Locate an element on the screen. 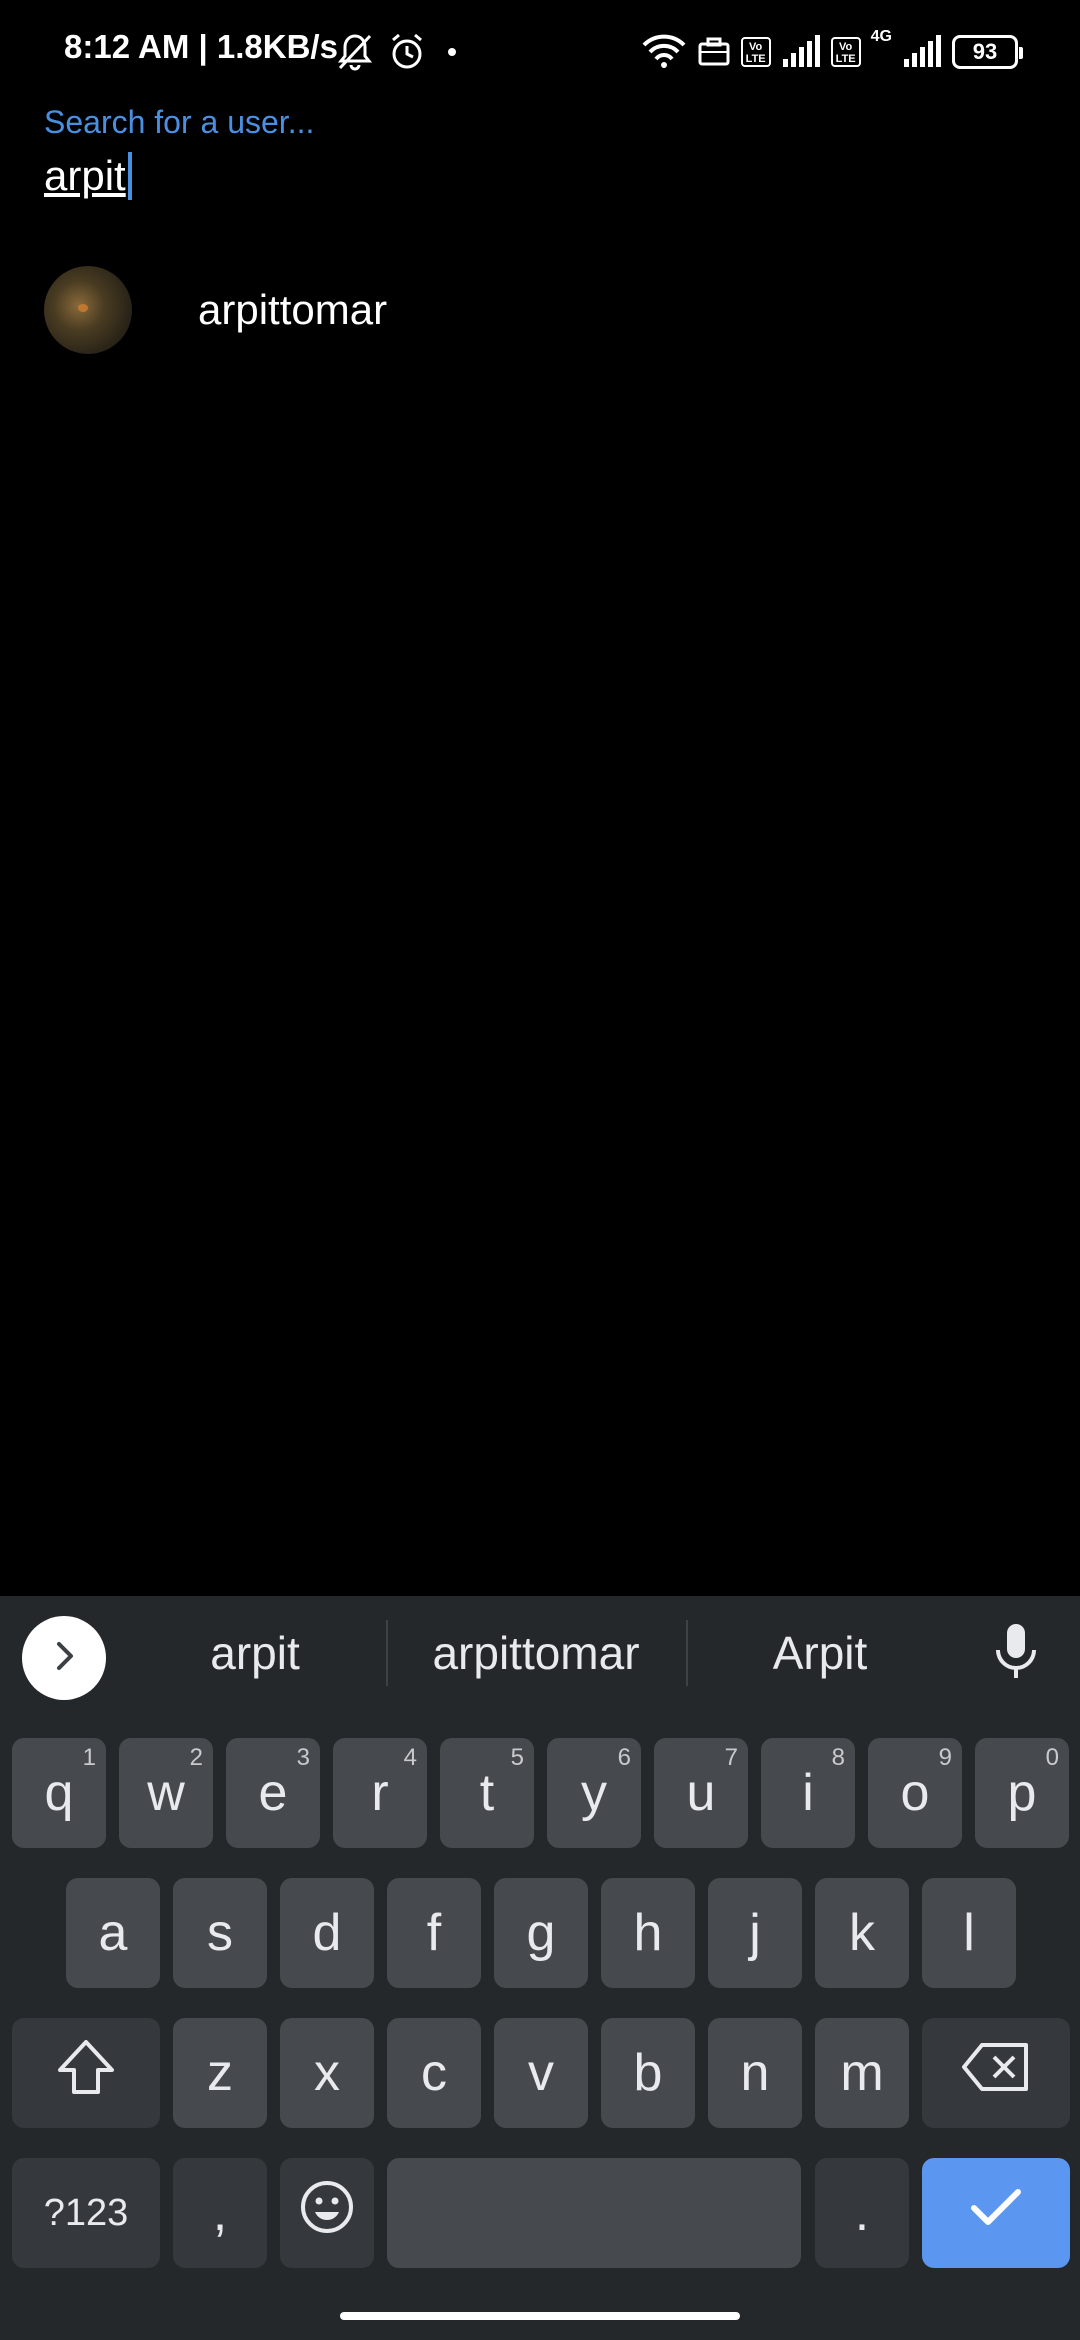 This screenshot has width=1080, height=2340. status-bar: 8:12 AM | 1.8KB/s Vo LTE Vo LTE 4G 93 is located at coordinates (540, 50).